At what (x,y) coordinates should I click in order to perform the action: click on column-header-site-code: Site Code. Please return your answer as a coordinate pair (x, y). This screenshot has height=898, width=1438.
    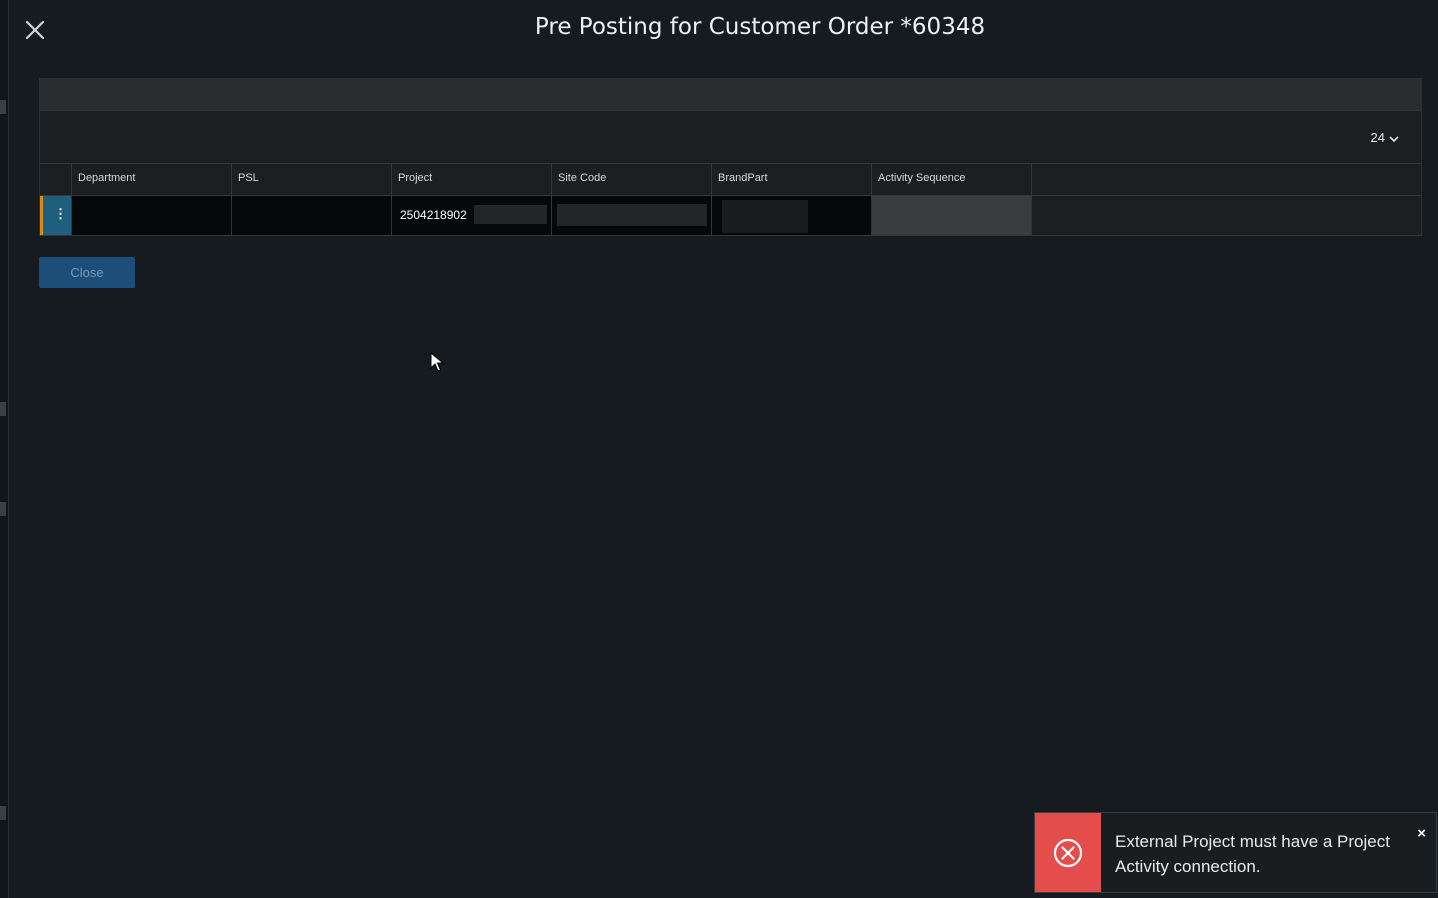
    Looking at the image, I should click on (632, 179).